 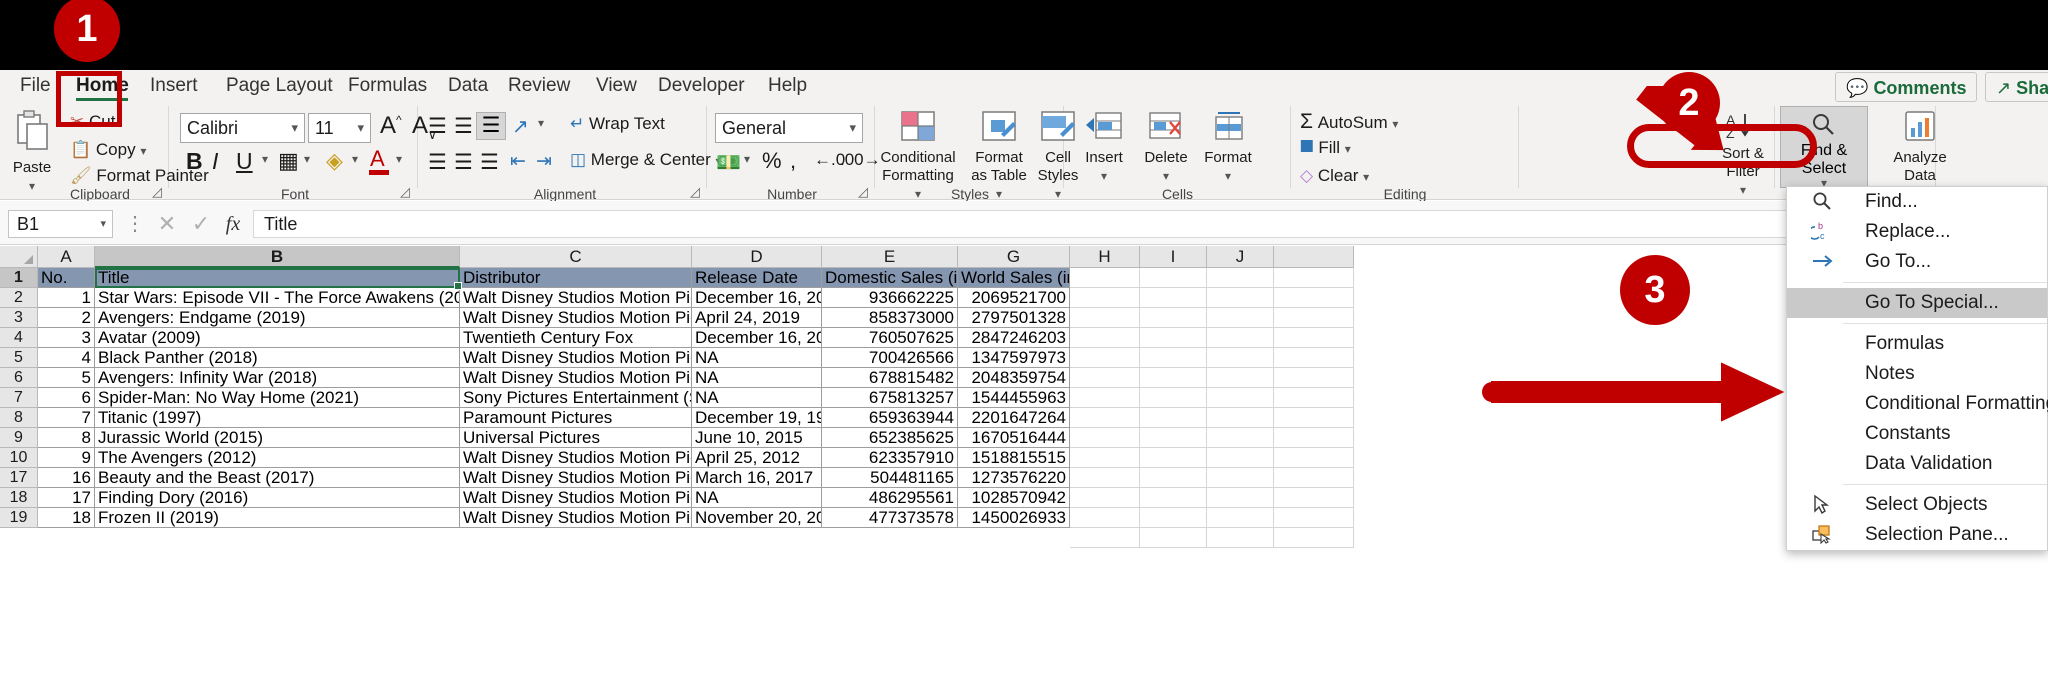 What do you see at coordinates (1173, 418) in the screenshot?
I see `cell-I8` at bounding box center [1173, 418].